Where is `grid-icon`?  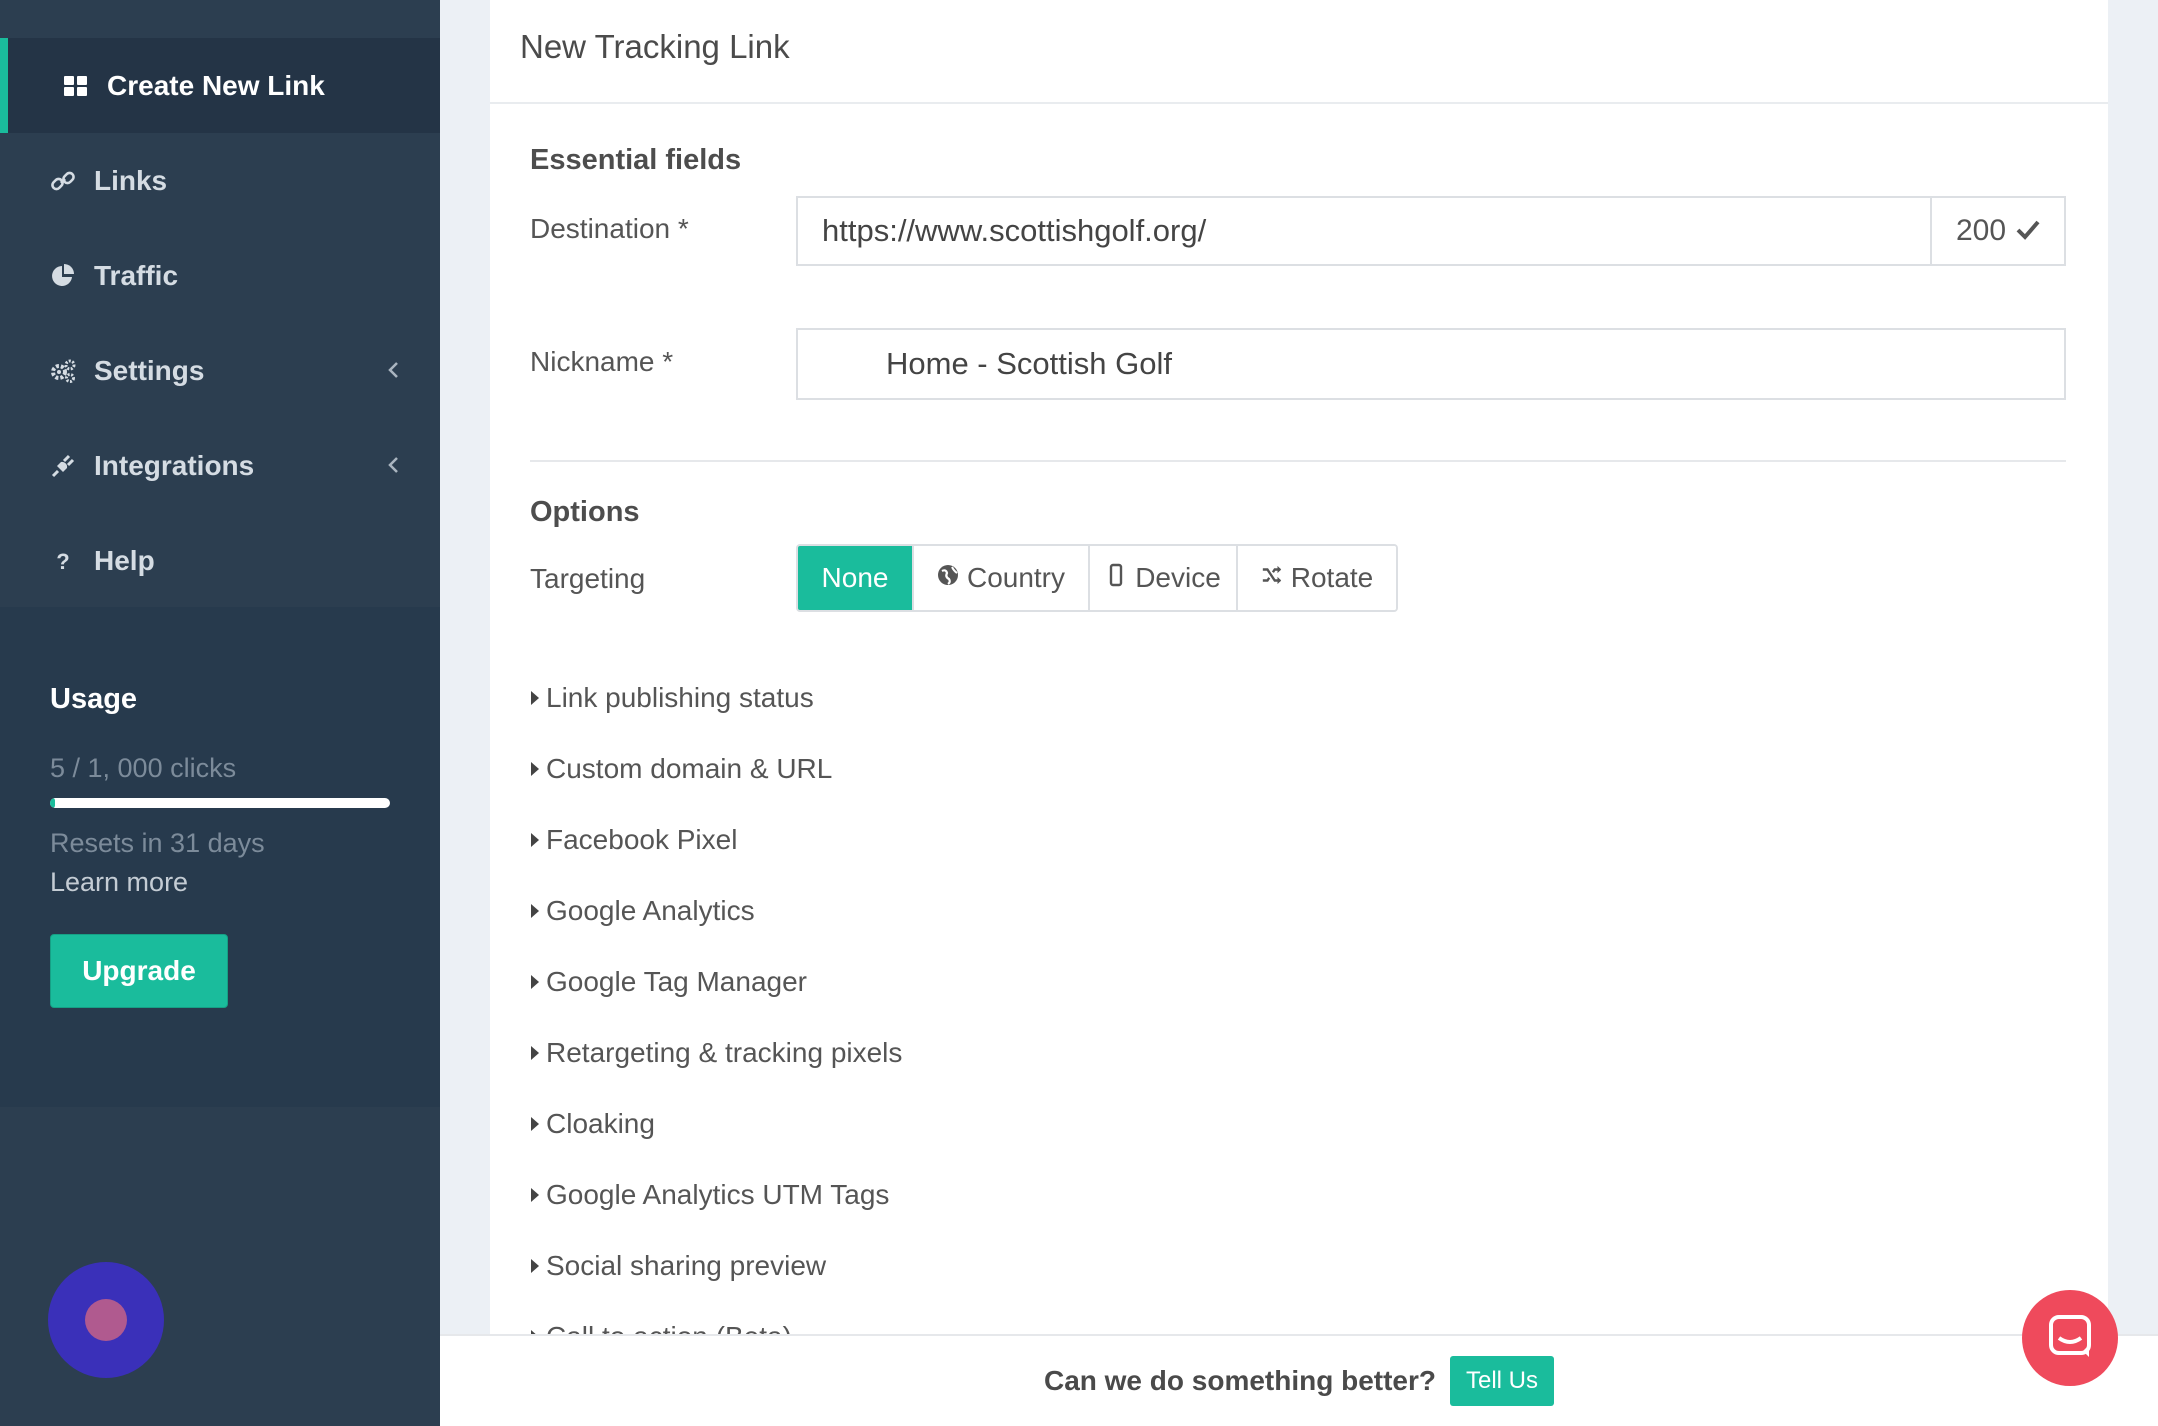 grid-icon is located at coordinates (76, 86).